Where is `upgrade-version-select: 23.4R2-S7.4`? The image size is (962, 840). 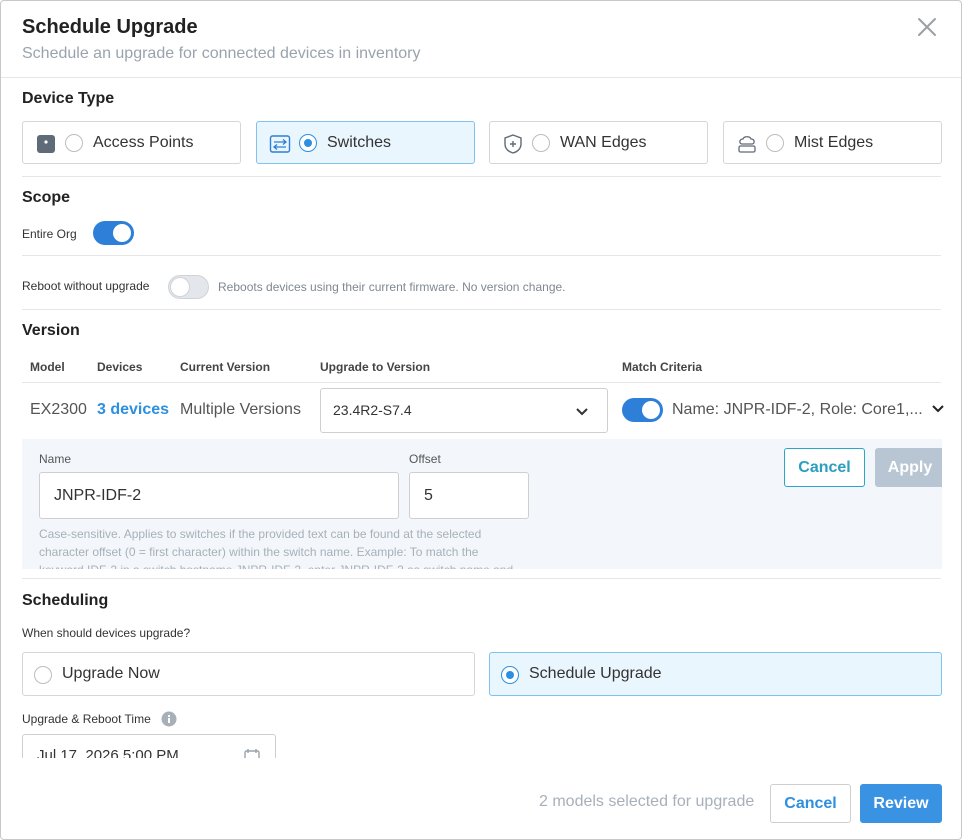
upgrade-version-select: 23.4R2-S7.4 is located at coordinates (464, 410).